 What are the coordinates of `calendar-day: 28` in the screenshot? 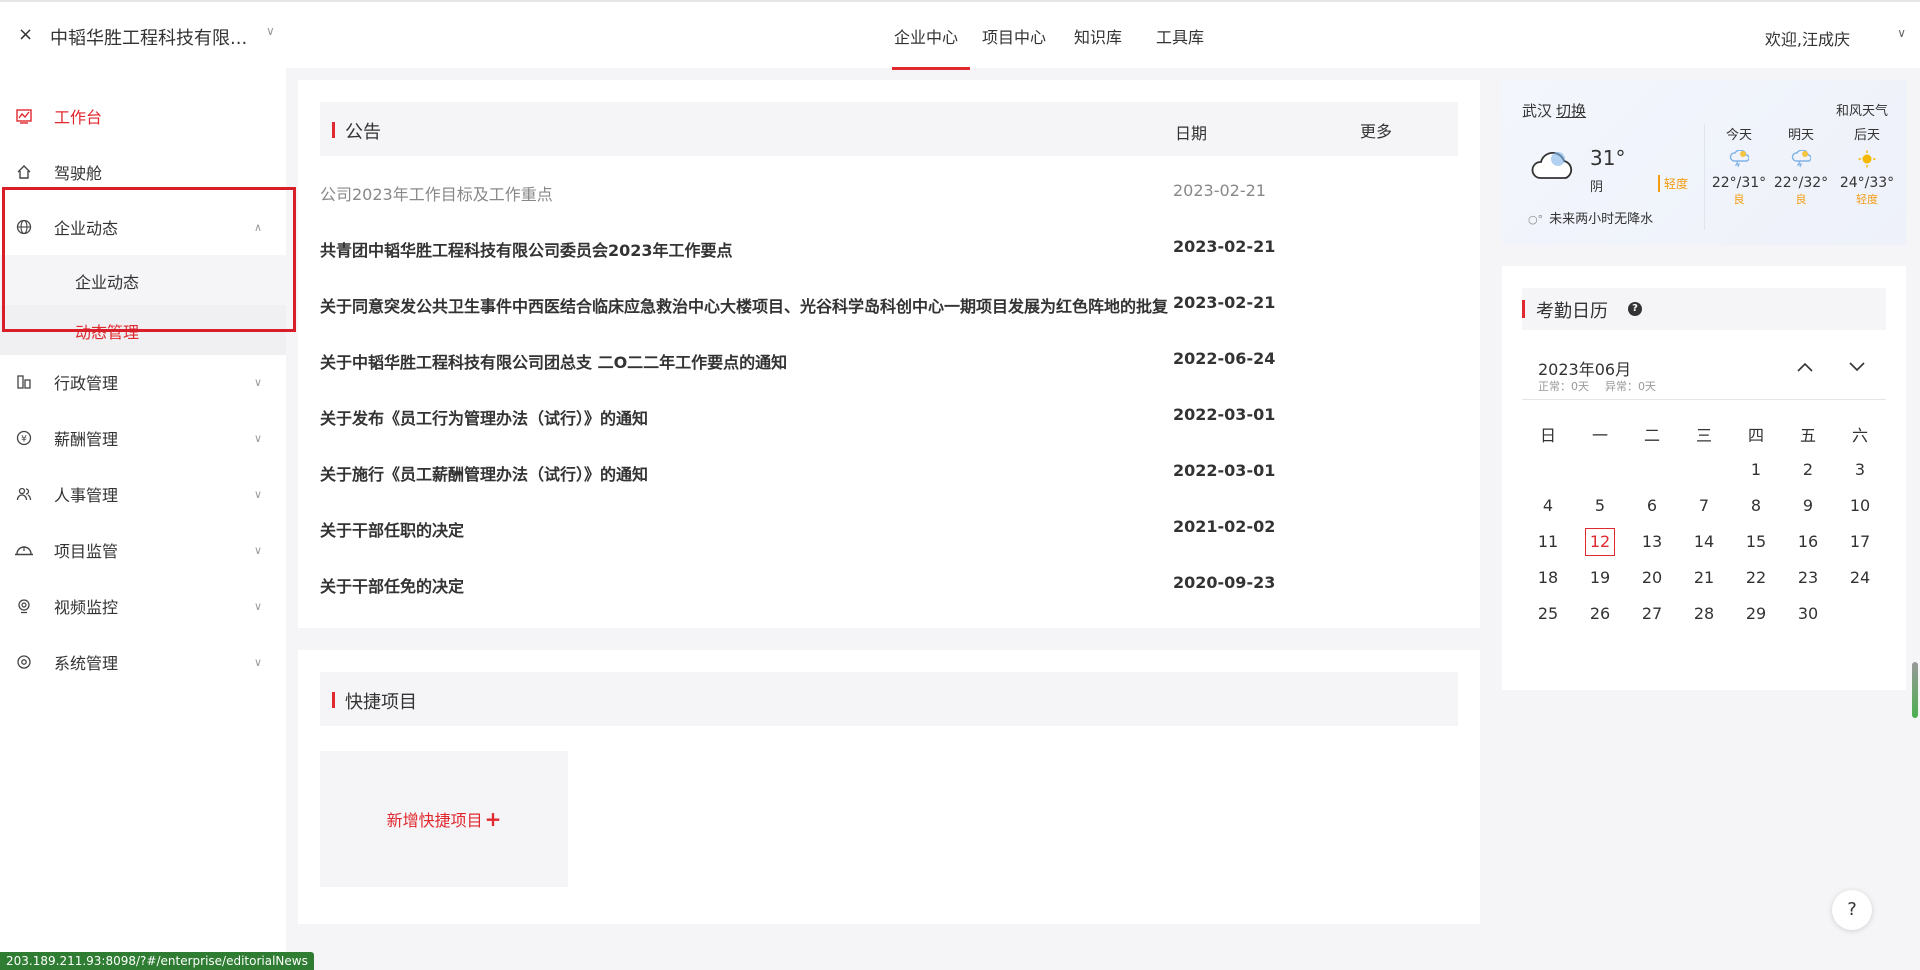 It's located at (1704, 614).